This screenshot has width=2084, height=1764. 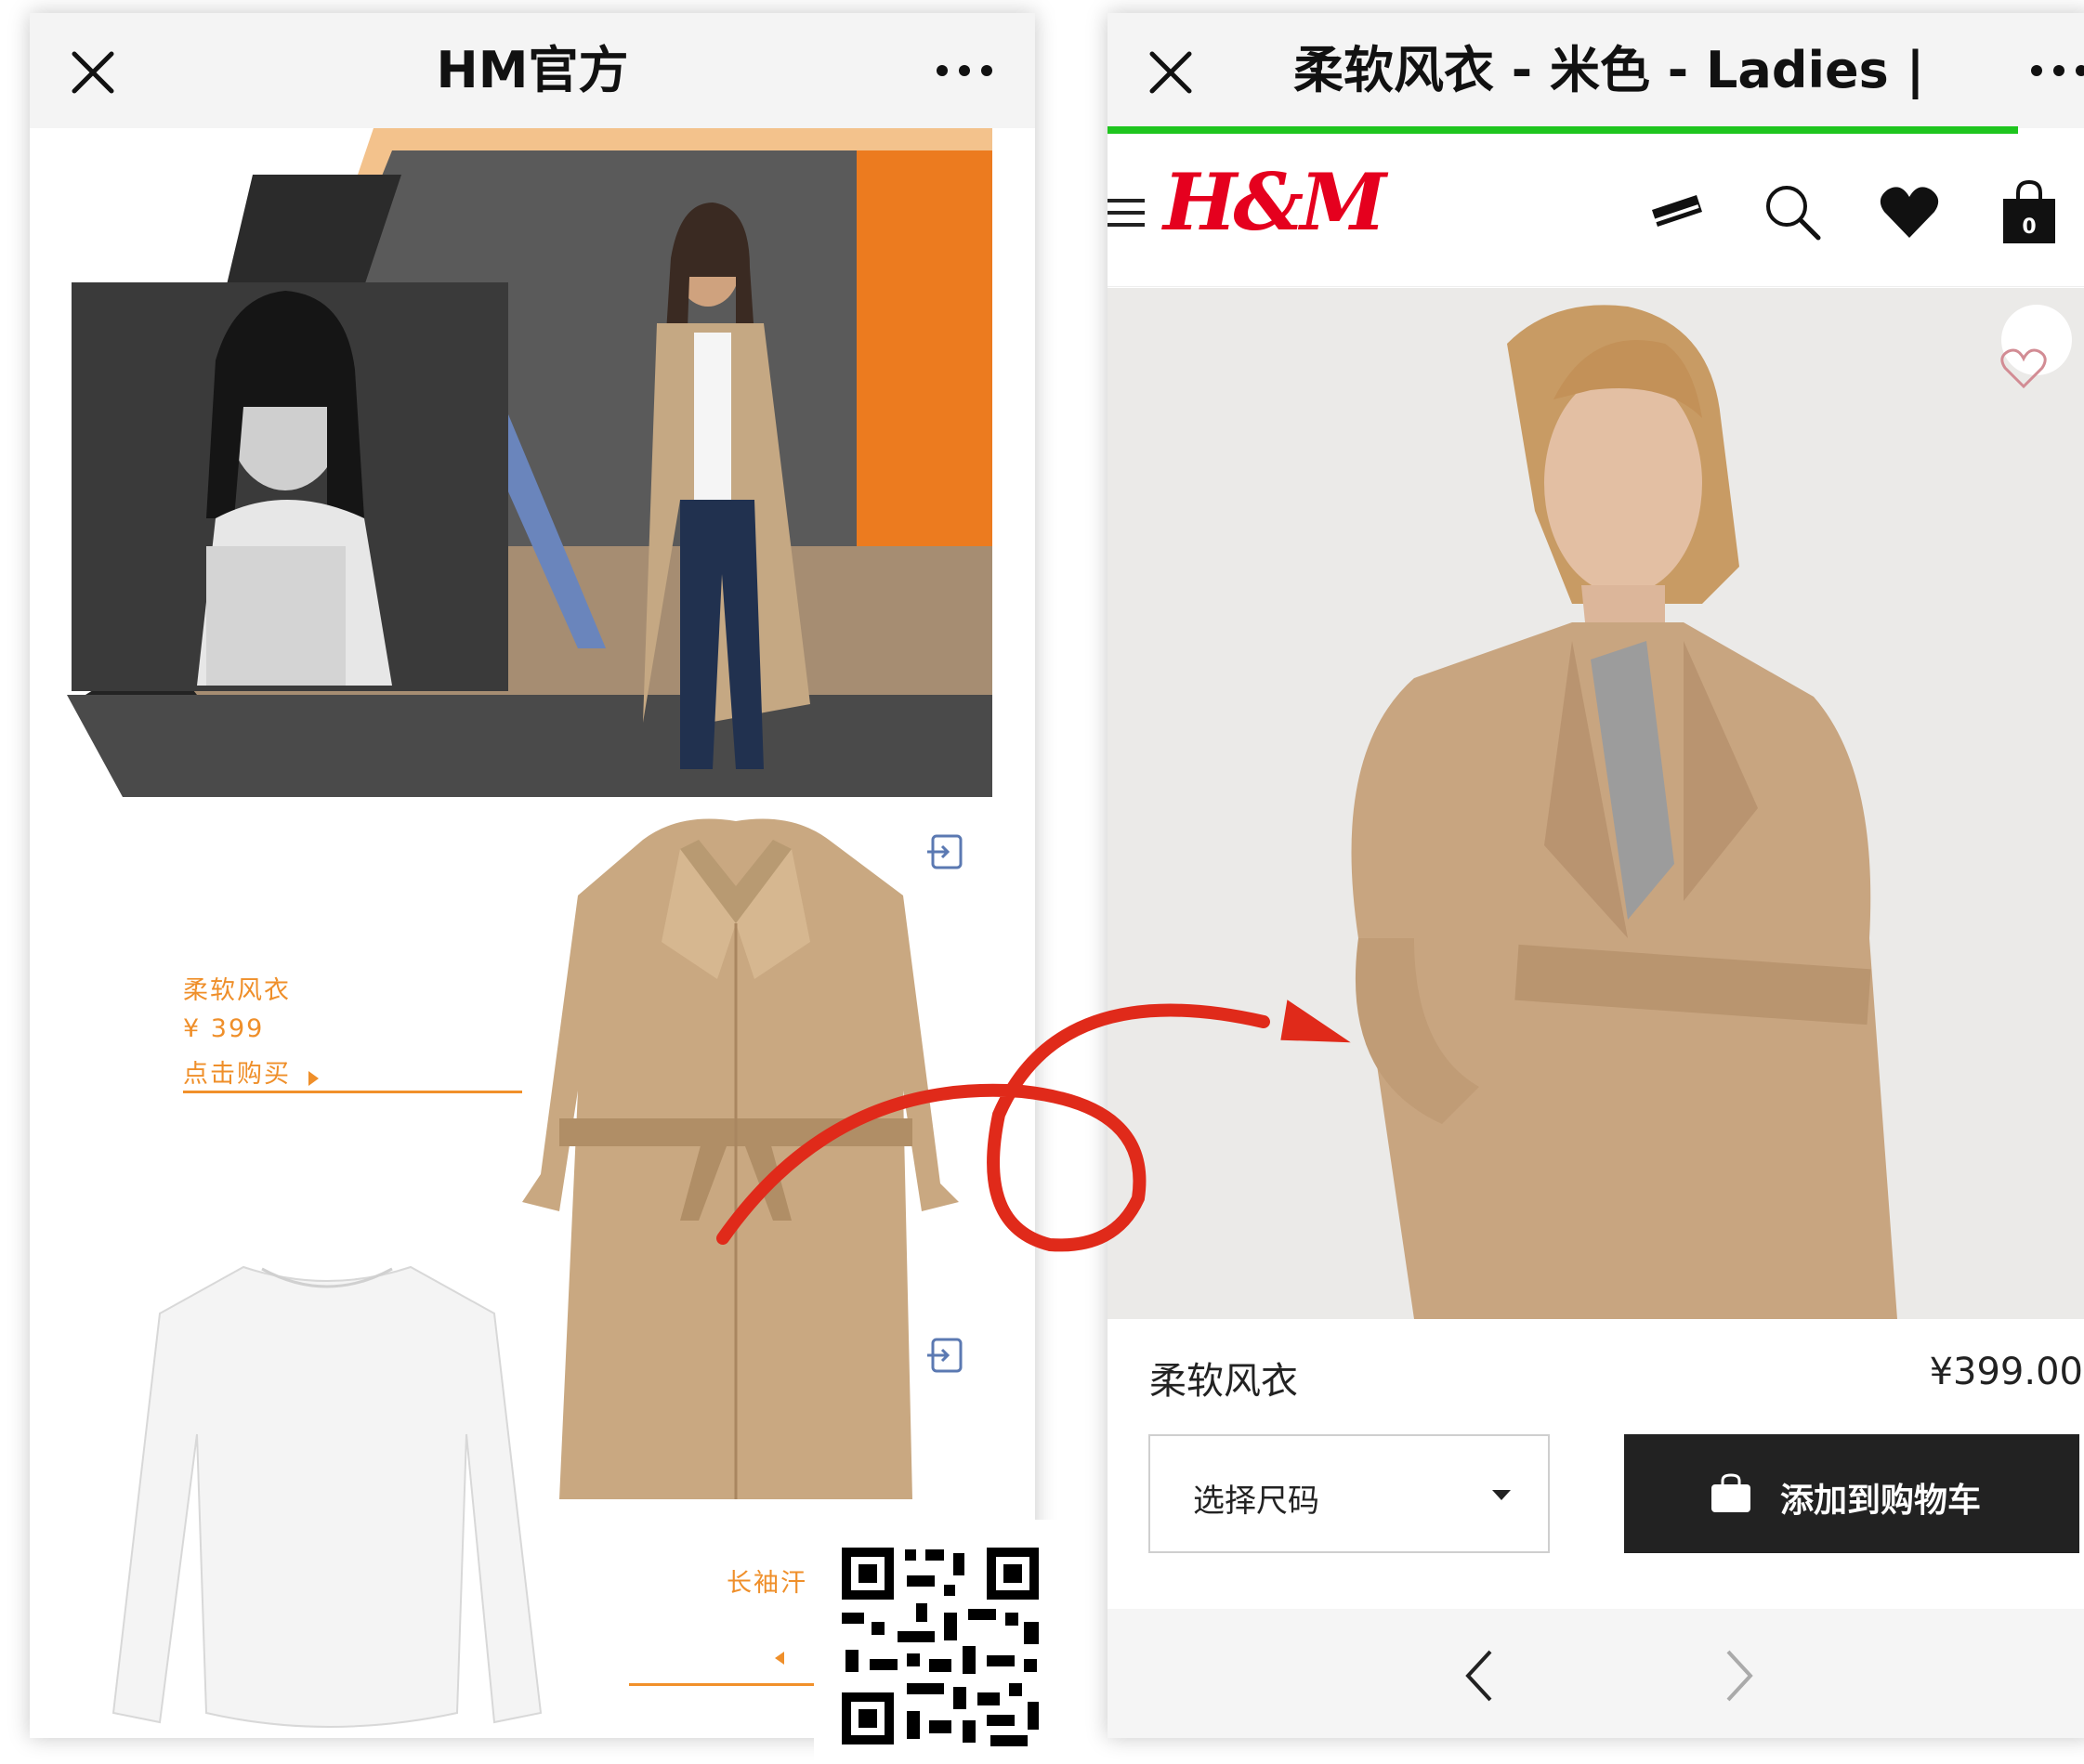 I want to click on product-name-link: 柔软风衣, so click(x=237, y=988).